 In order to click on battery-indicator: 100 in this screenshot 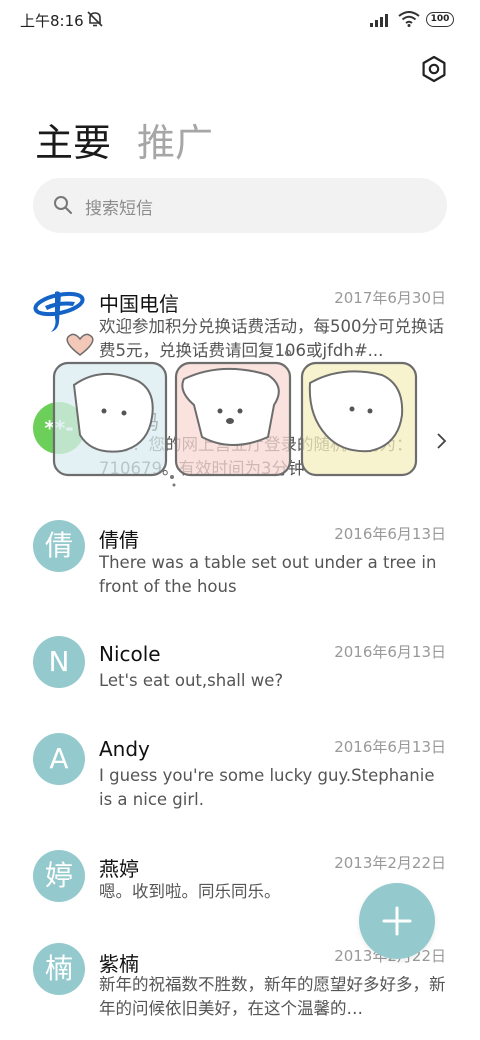, I will do `click(440, 19)`.